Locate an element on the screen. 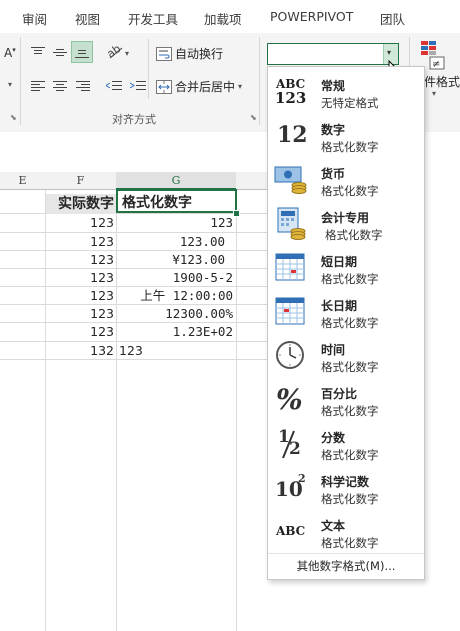 This screenshot has width=460, height=631. cell-g: ¥123.00 is located at coordinates (171, 260).